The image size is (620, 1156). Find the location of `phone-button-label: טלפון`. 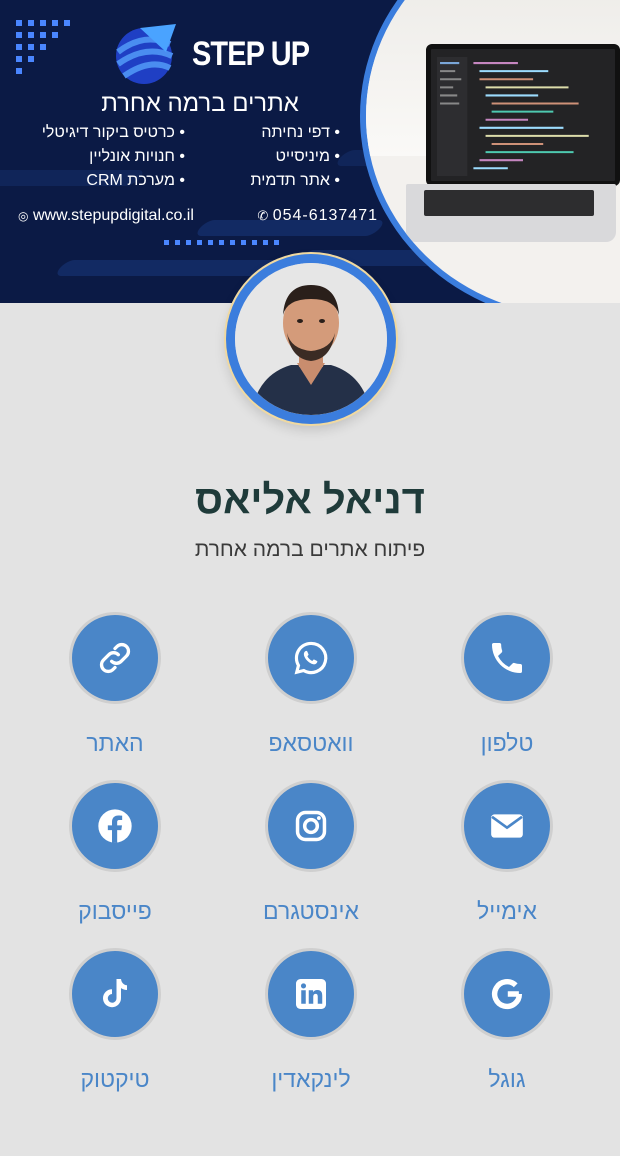

phone-button-label: טלפון is located at coordinates (507, 743).